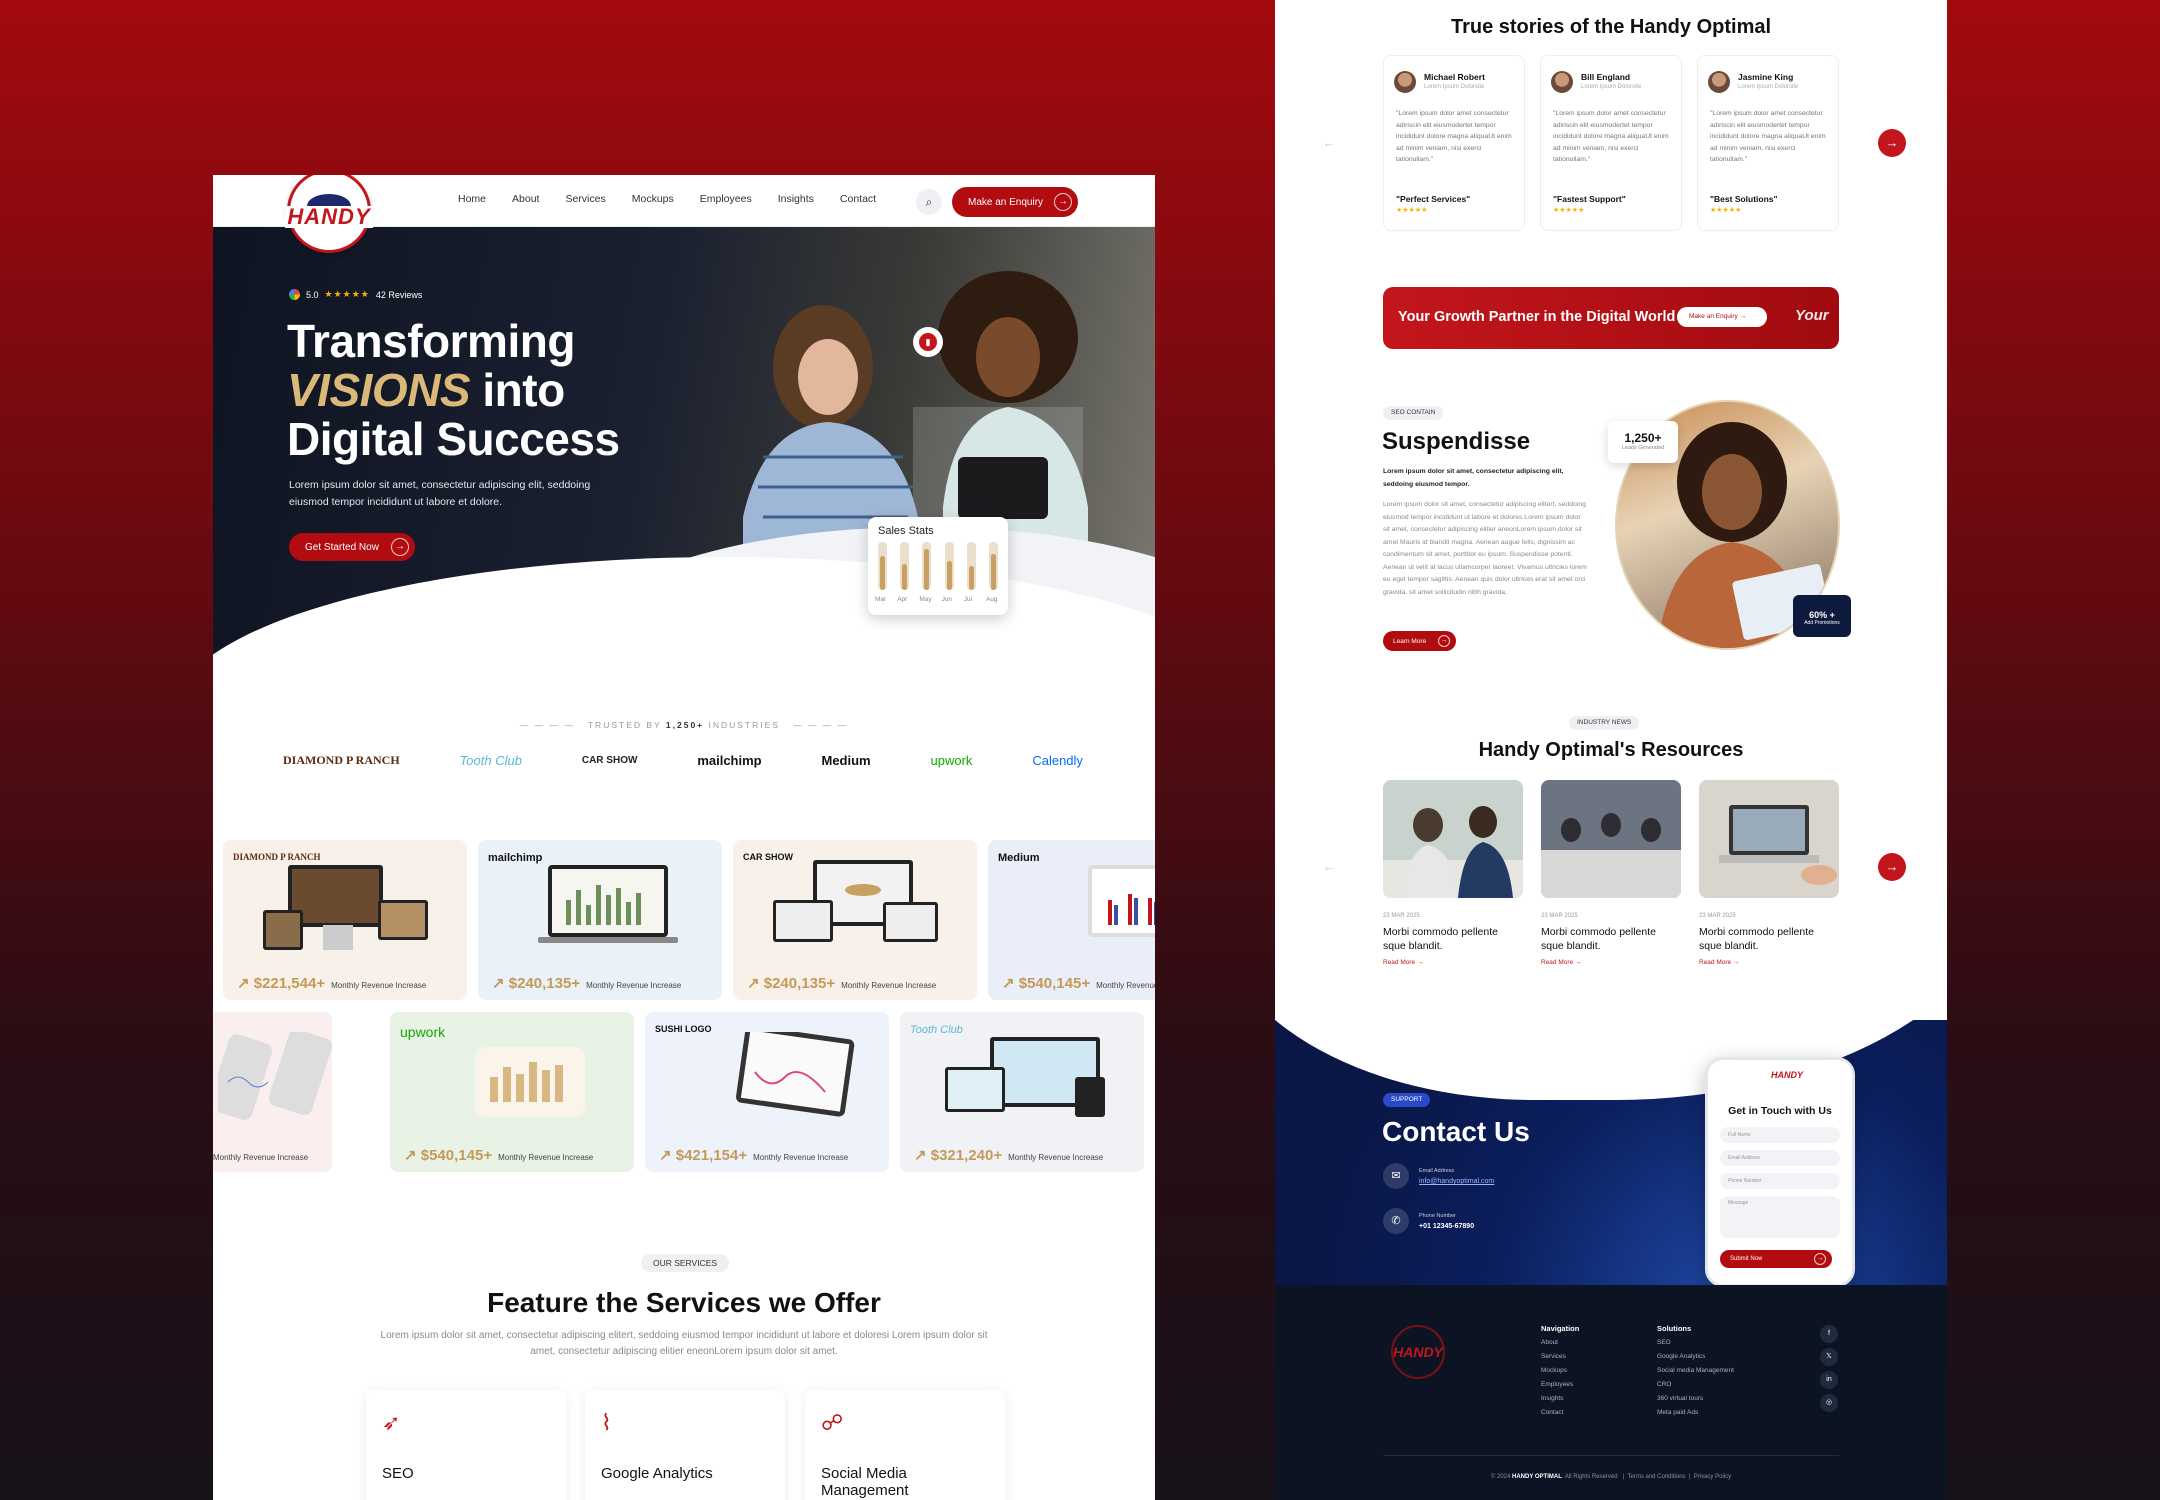  What do you see at coordinates (1560, 1385) in the screenshot?
I see `footer-link: Employees` at bounding box center [1560, 1385].